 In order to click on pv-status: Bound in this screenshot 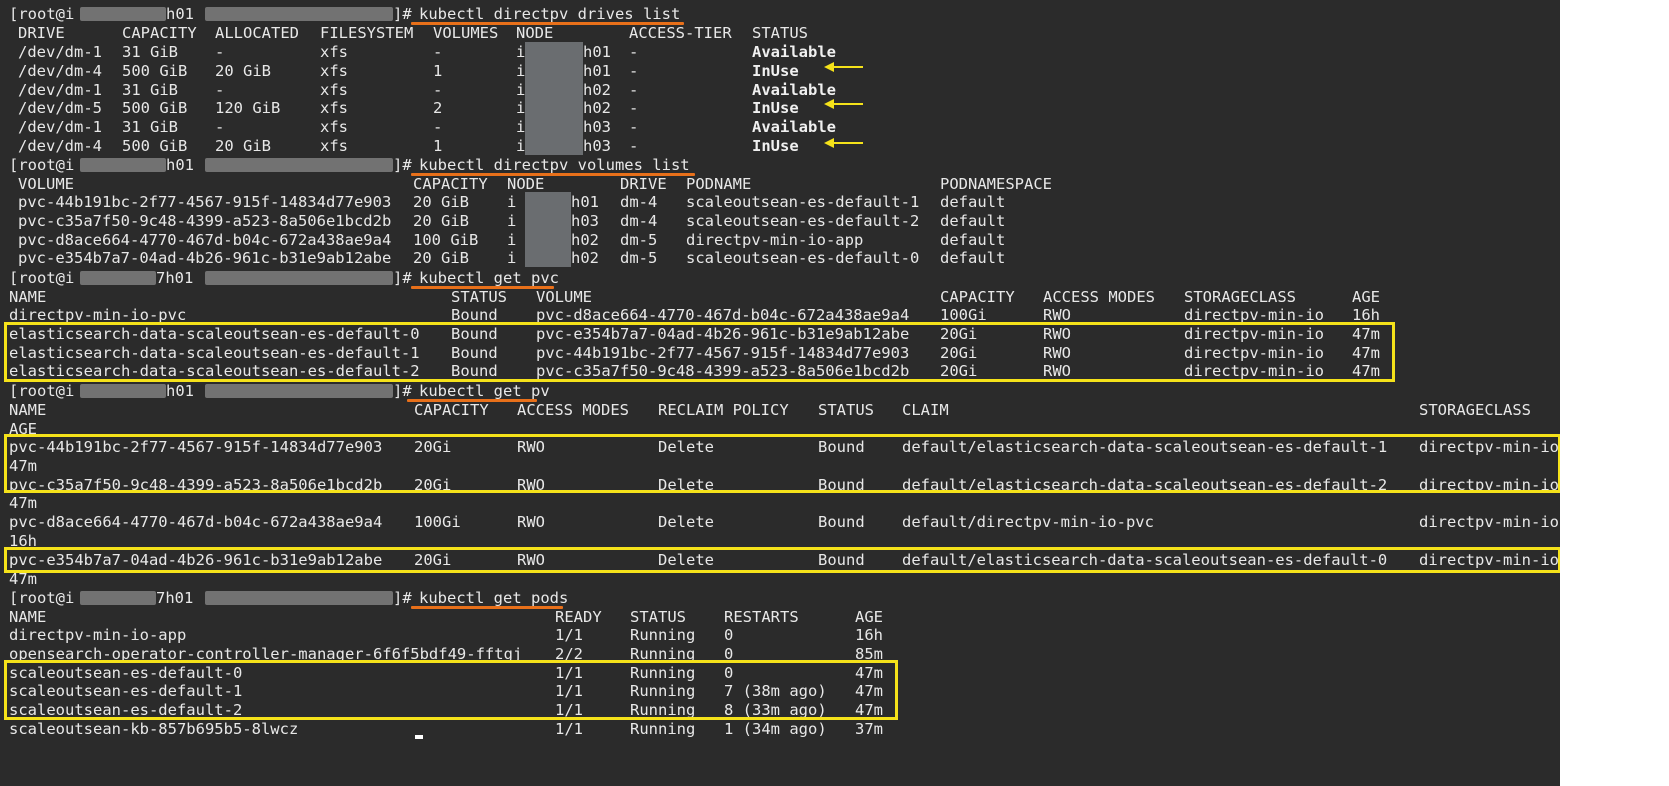, I will do `click(841, 522)`.